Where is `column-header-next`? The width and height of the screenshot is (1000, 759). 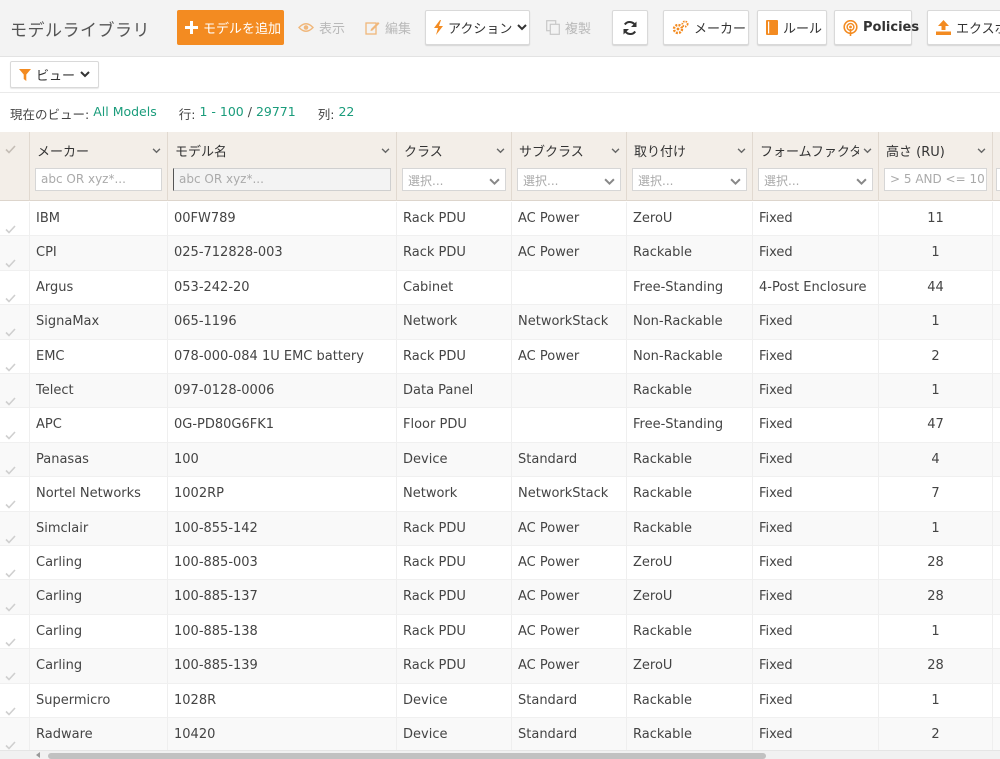
column-header-next is located at coordinates (996, 166).